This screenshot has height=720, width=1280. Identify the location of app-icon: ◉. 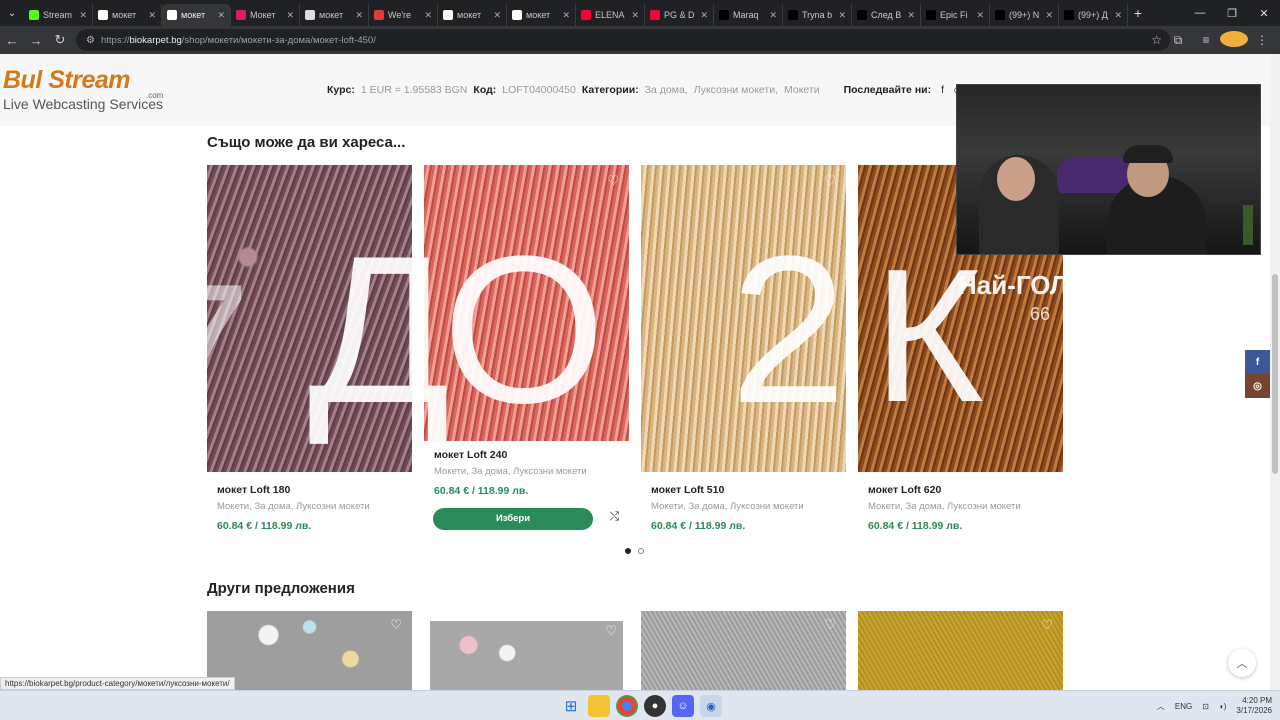
(711, 706).